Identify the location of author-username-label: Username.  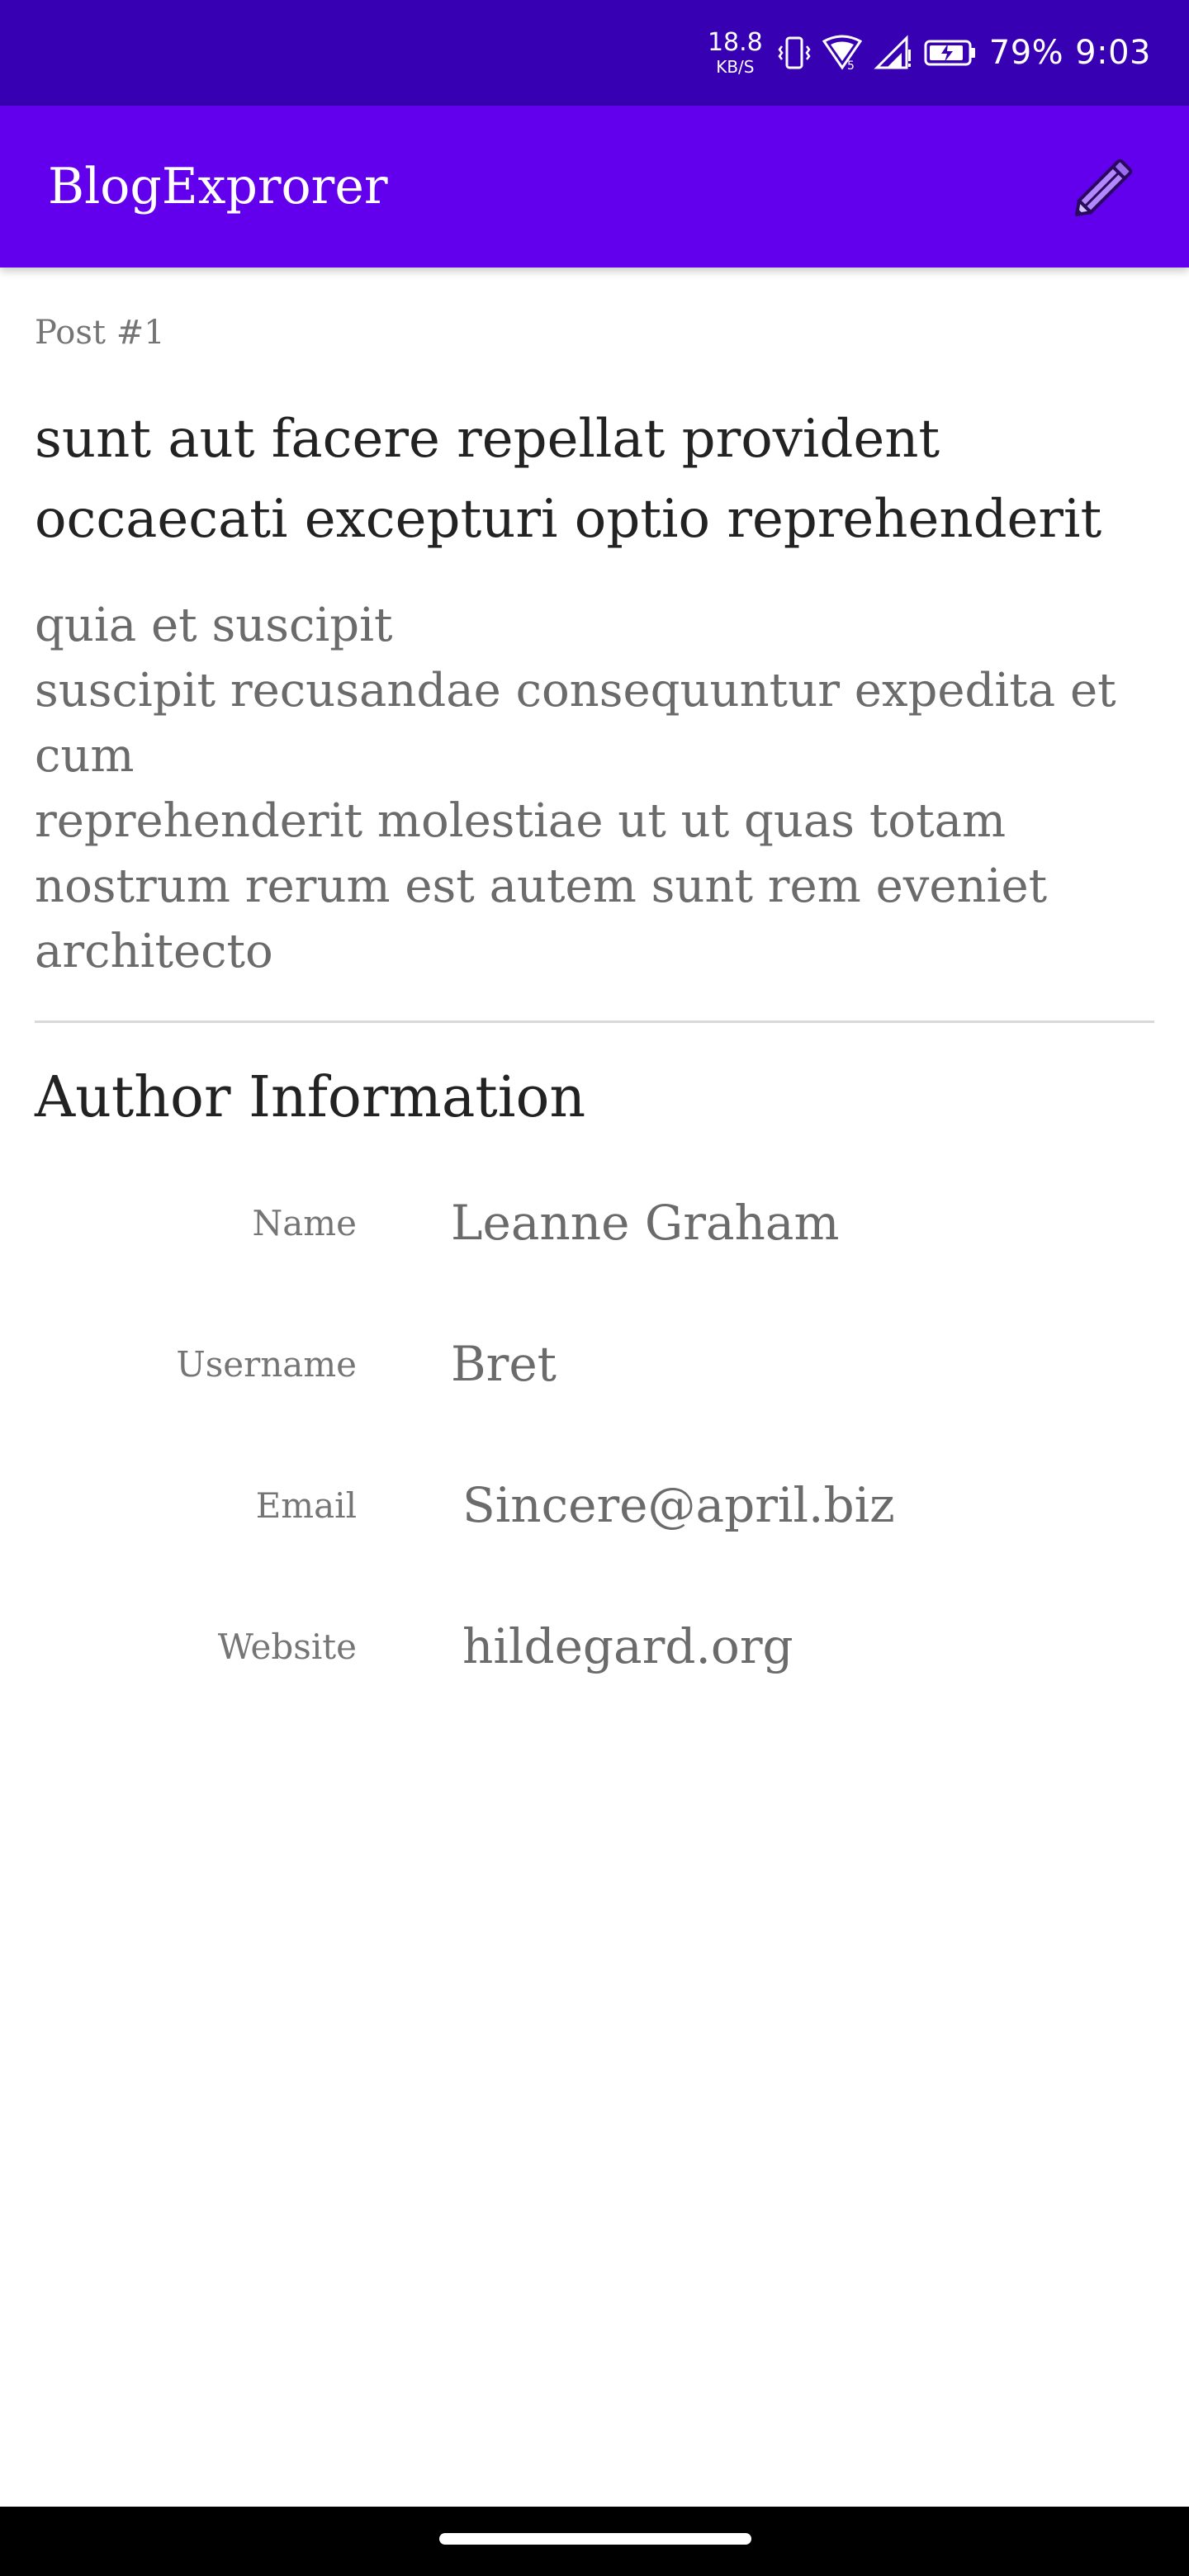
(266, 1364).